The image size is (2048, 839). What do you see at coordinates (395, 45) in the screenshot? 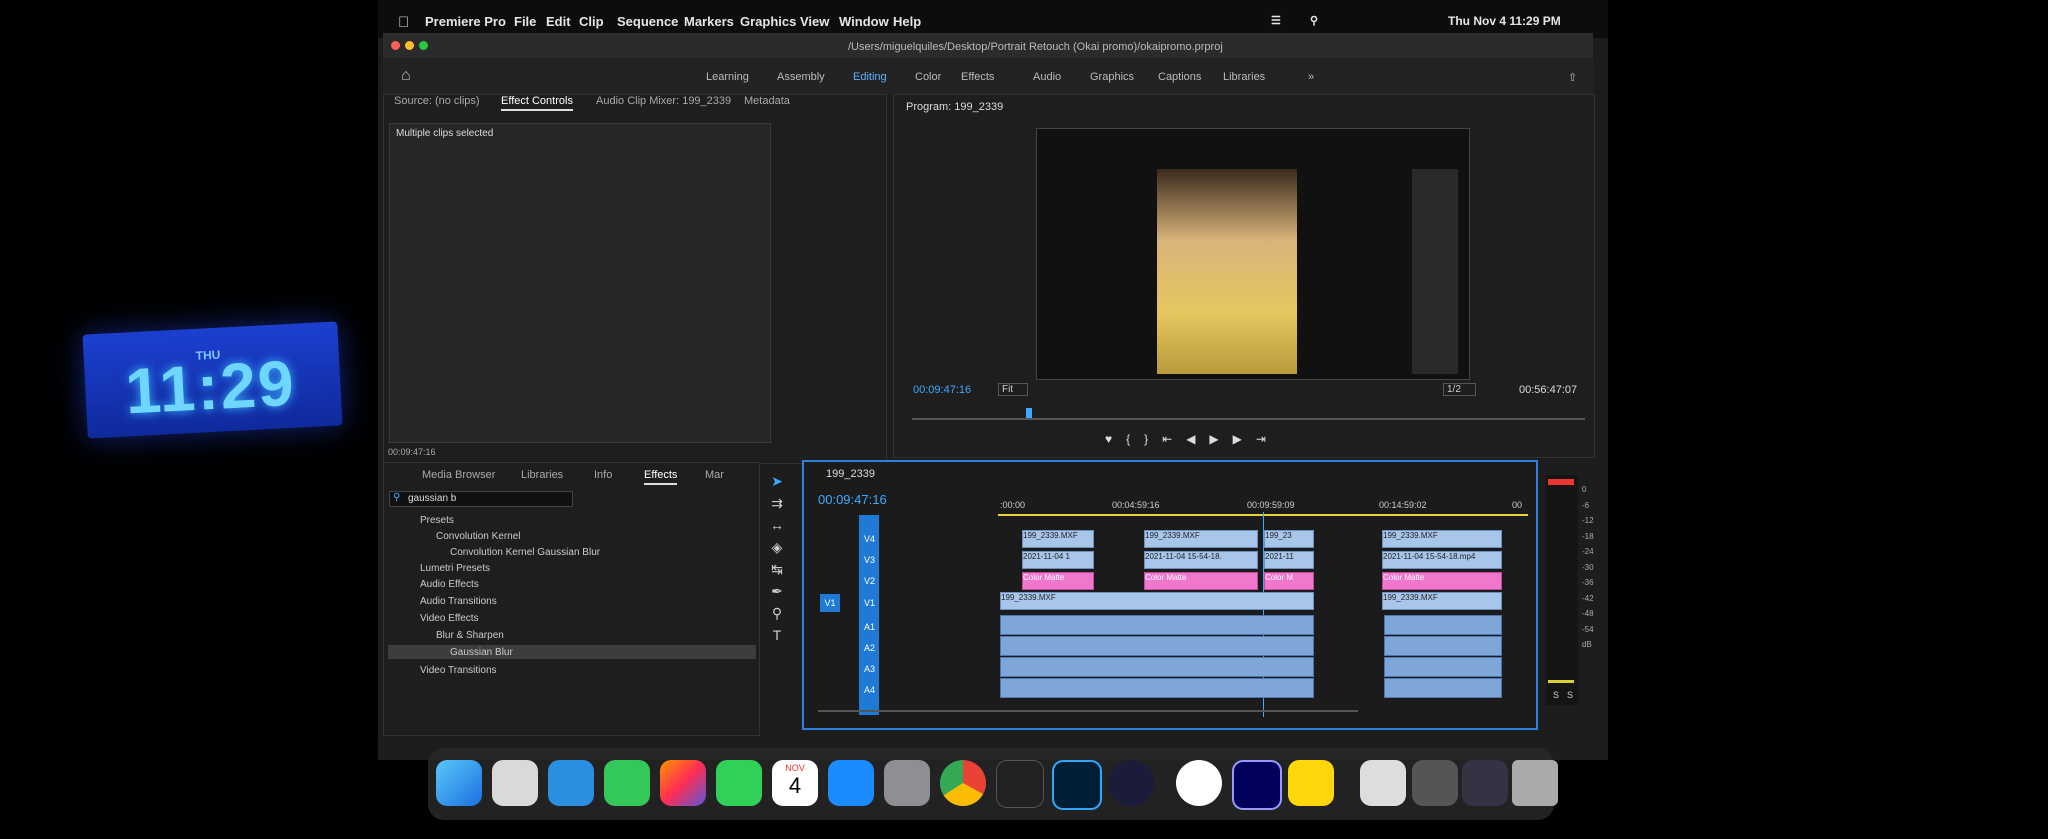
I see `close-button` at bounding box center [395, 45].